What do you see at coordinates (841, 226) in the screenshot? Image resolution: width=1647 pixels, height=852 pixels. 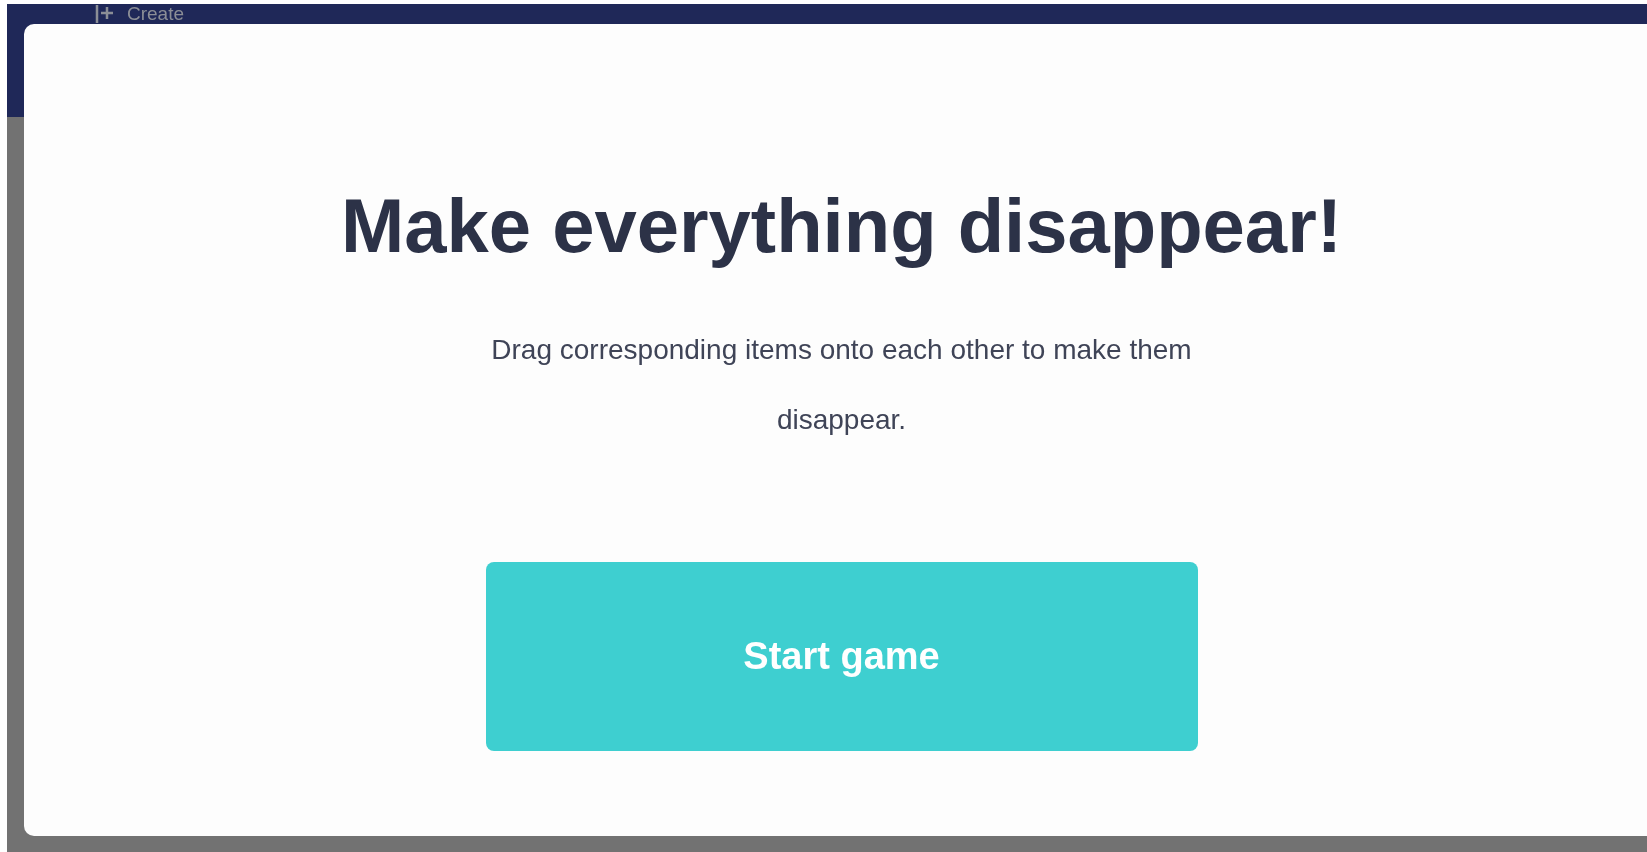 I see `dialog-title: Make everything disappear!` at bounding box center [841, 226].